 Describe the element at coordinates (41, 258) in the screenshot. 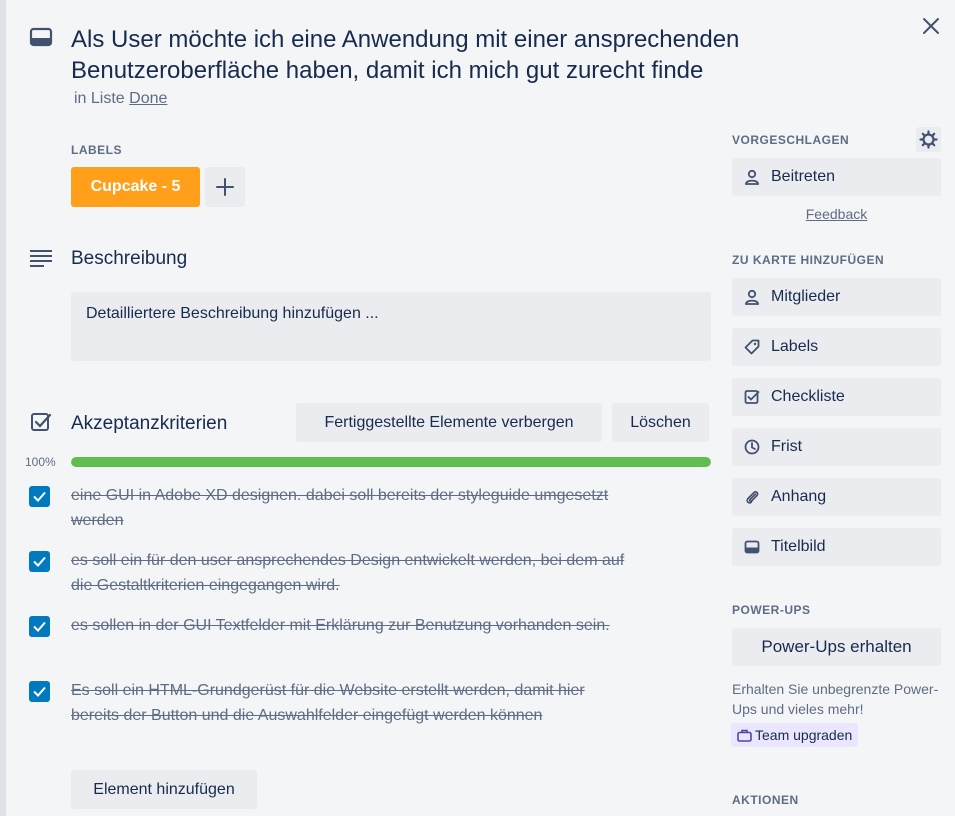

I see `description-icon` at that location.